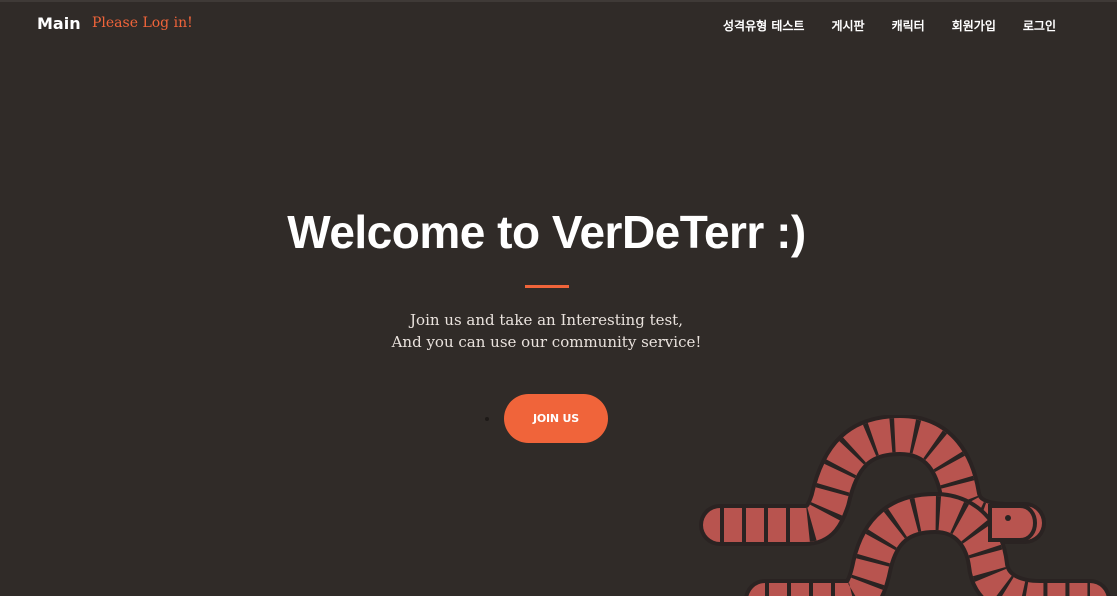  What do you see at coordinates (546, 342) in the screenshot?
I see `hero-subtitle-line-2: And you can use our community service!` at bounding box center [546, 342].